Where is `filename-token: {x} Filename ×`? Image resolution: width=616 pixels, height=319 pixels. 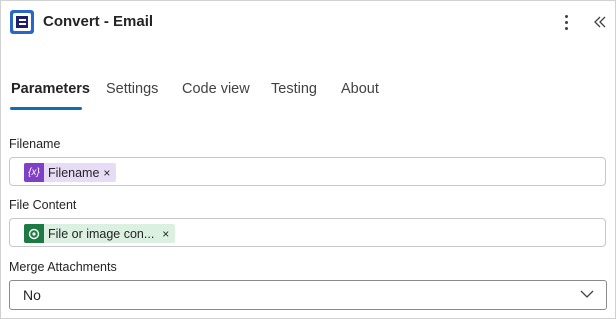 filename-token: {x} Filename × is located at coordinates (70, 172).